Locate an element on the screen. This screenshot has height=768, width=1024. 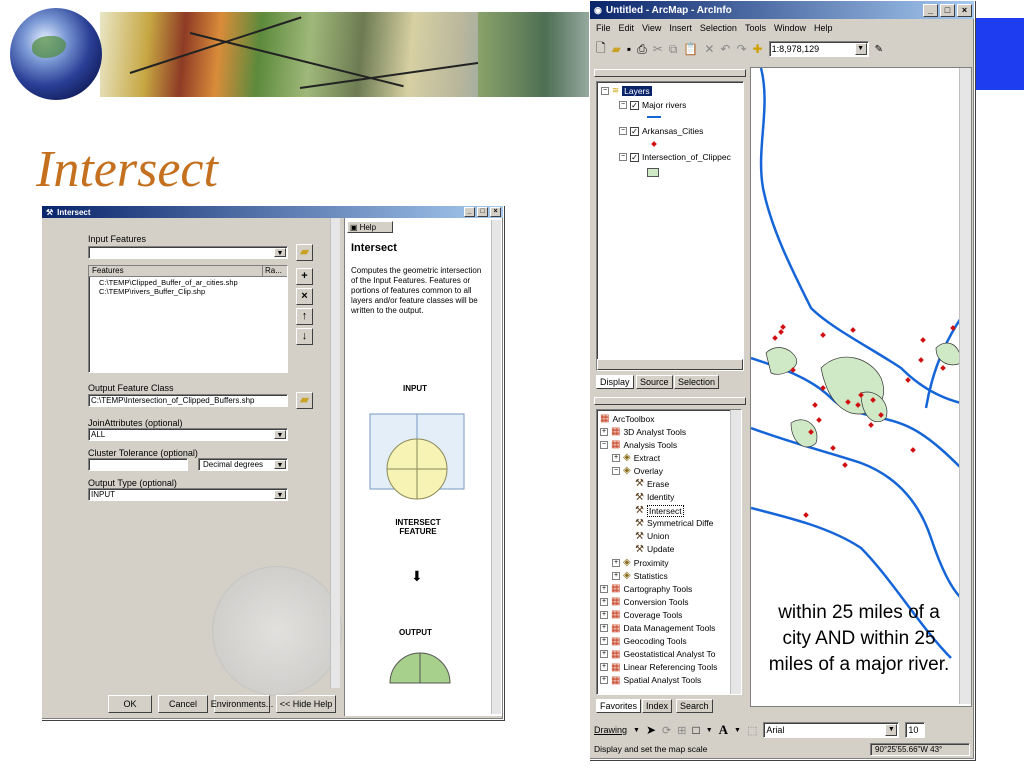
undo-icon: ↶ is located at coordinates (725, 49).